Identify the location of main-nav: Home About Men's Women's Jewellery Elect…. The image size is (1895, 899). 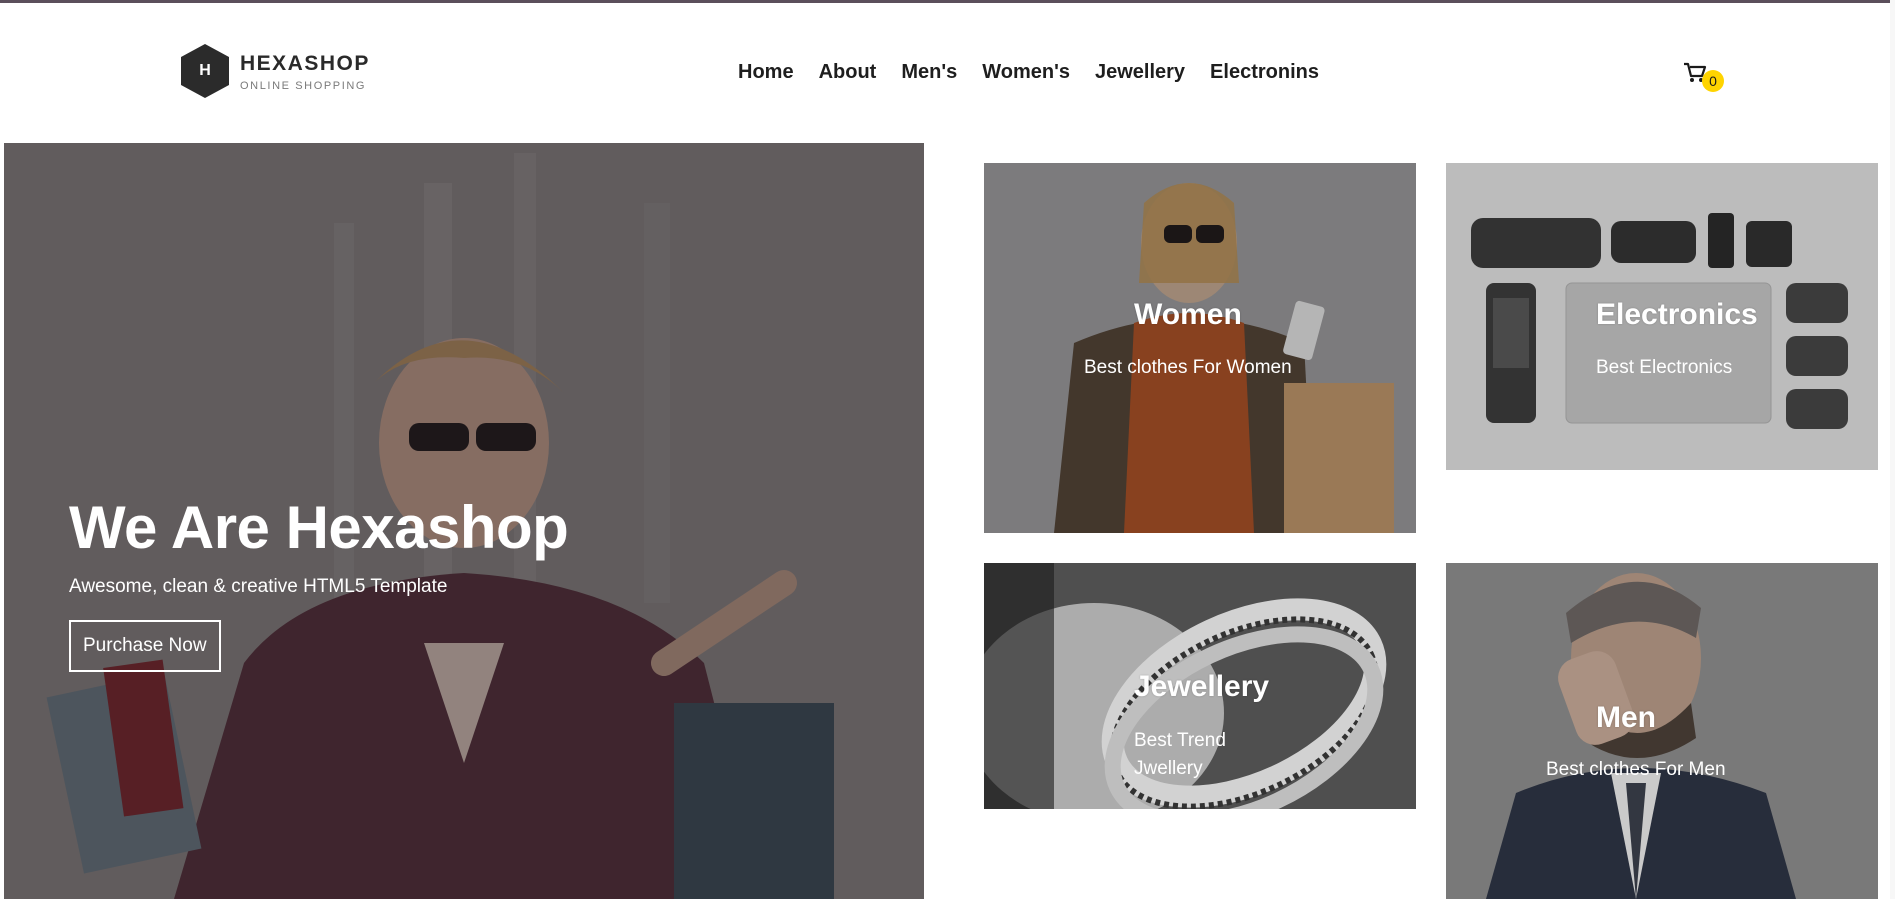
(1041, 72).